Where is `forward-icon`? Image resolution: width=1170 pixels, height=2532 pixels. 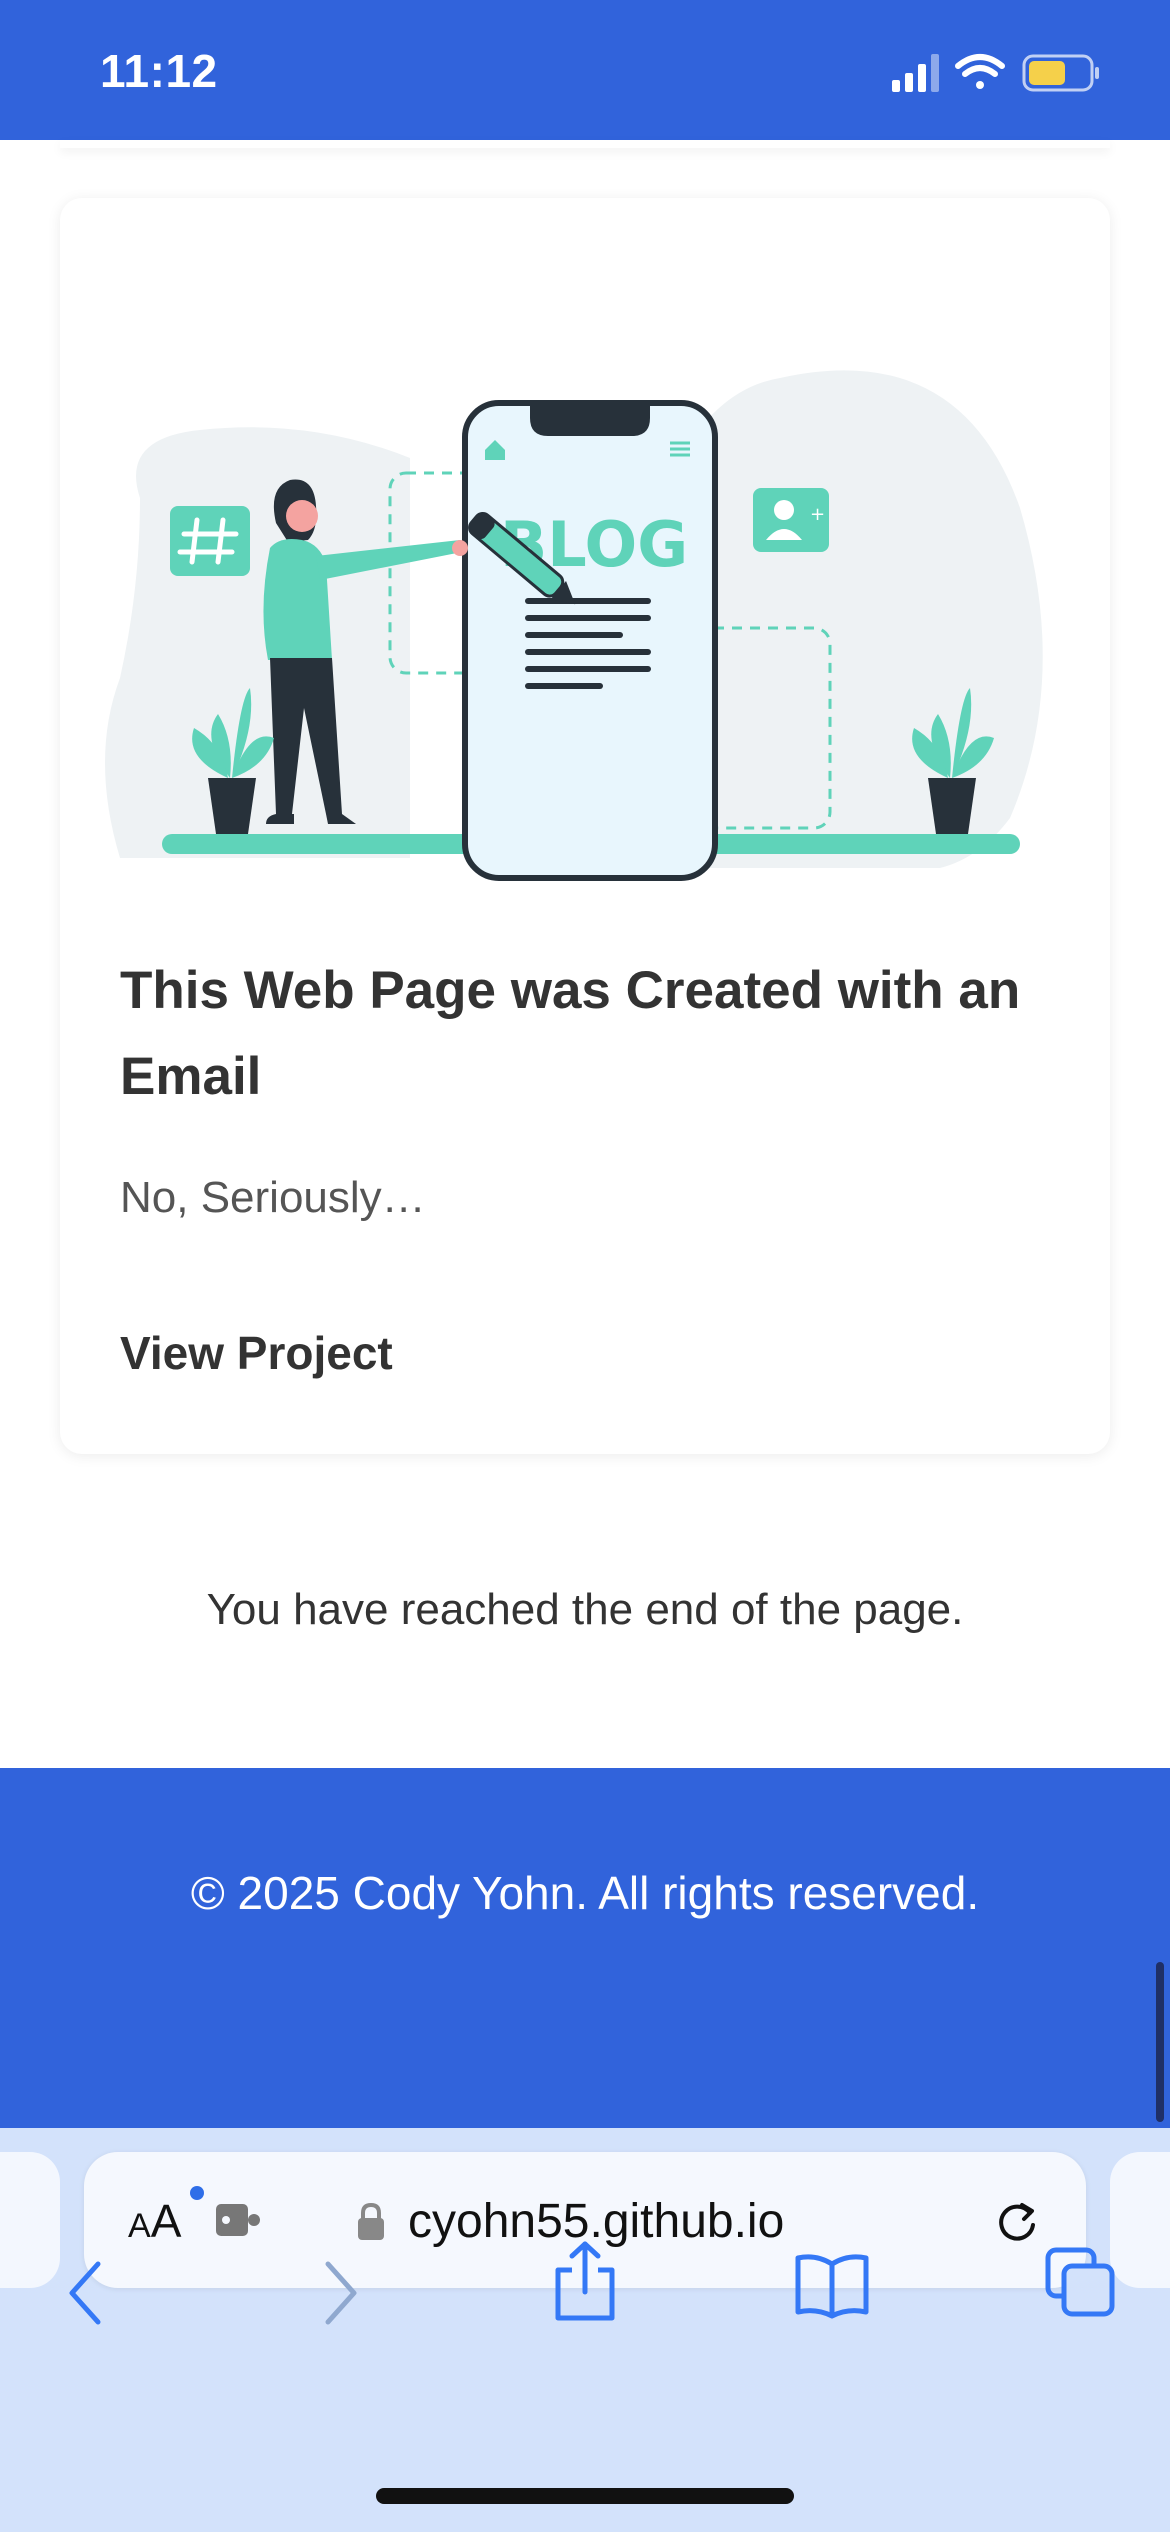 forward-icon is located at coordinates (340, 2293).